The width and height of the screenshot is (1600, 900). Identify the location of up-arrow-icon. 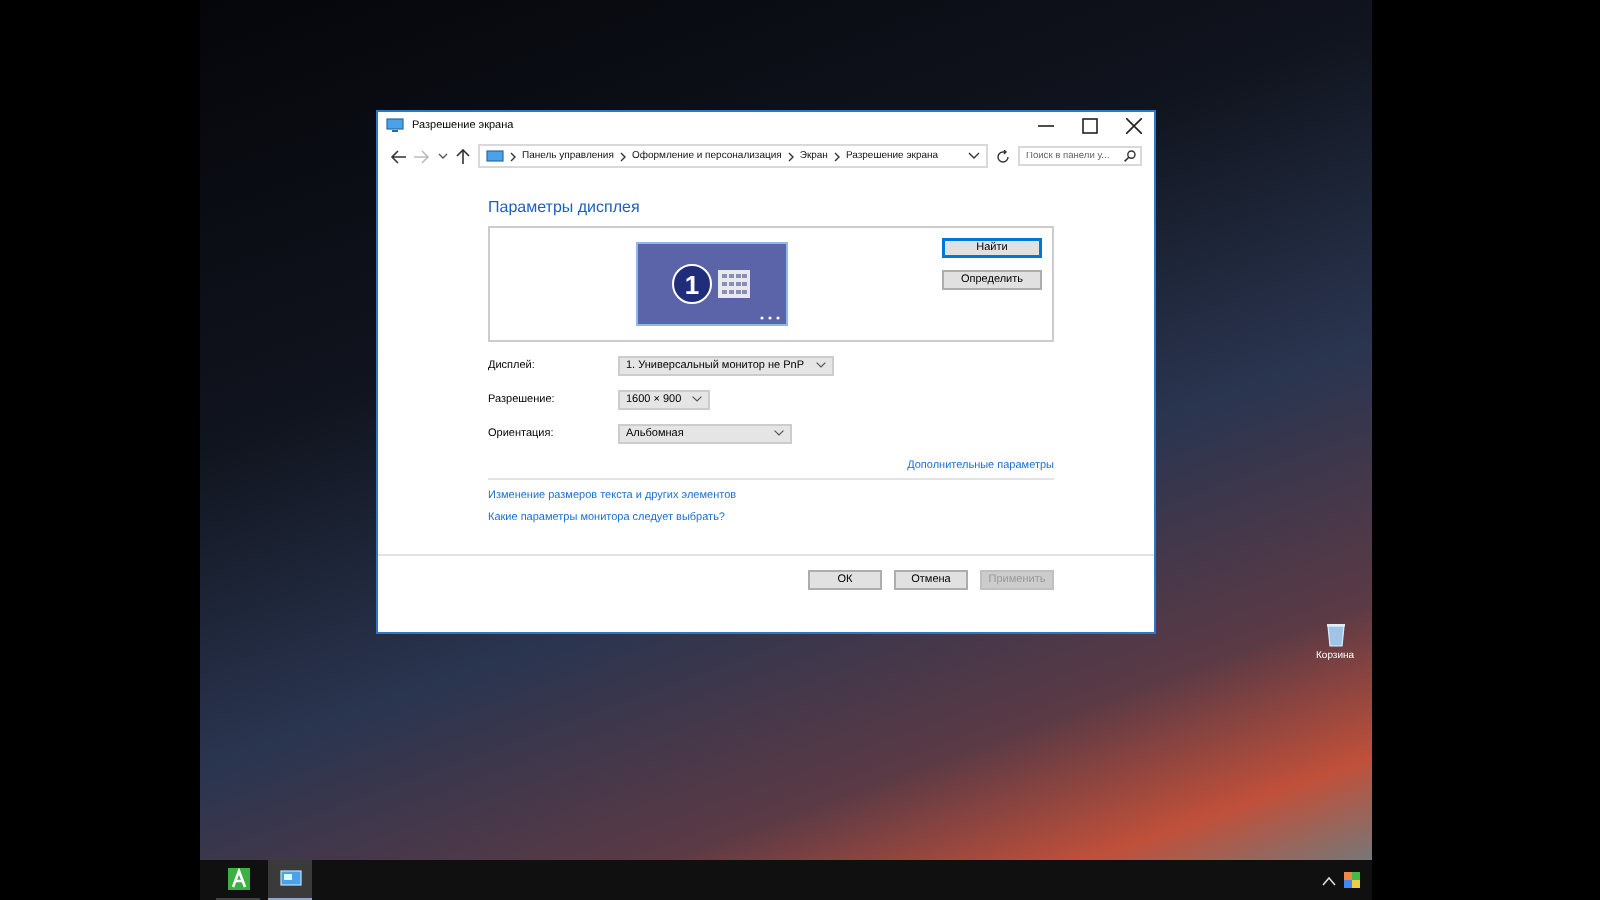
(463, 156).